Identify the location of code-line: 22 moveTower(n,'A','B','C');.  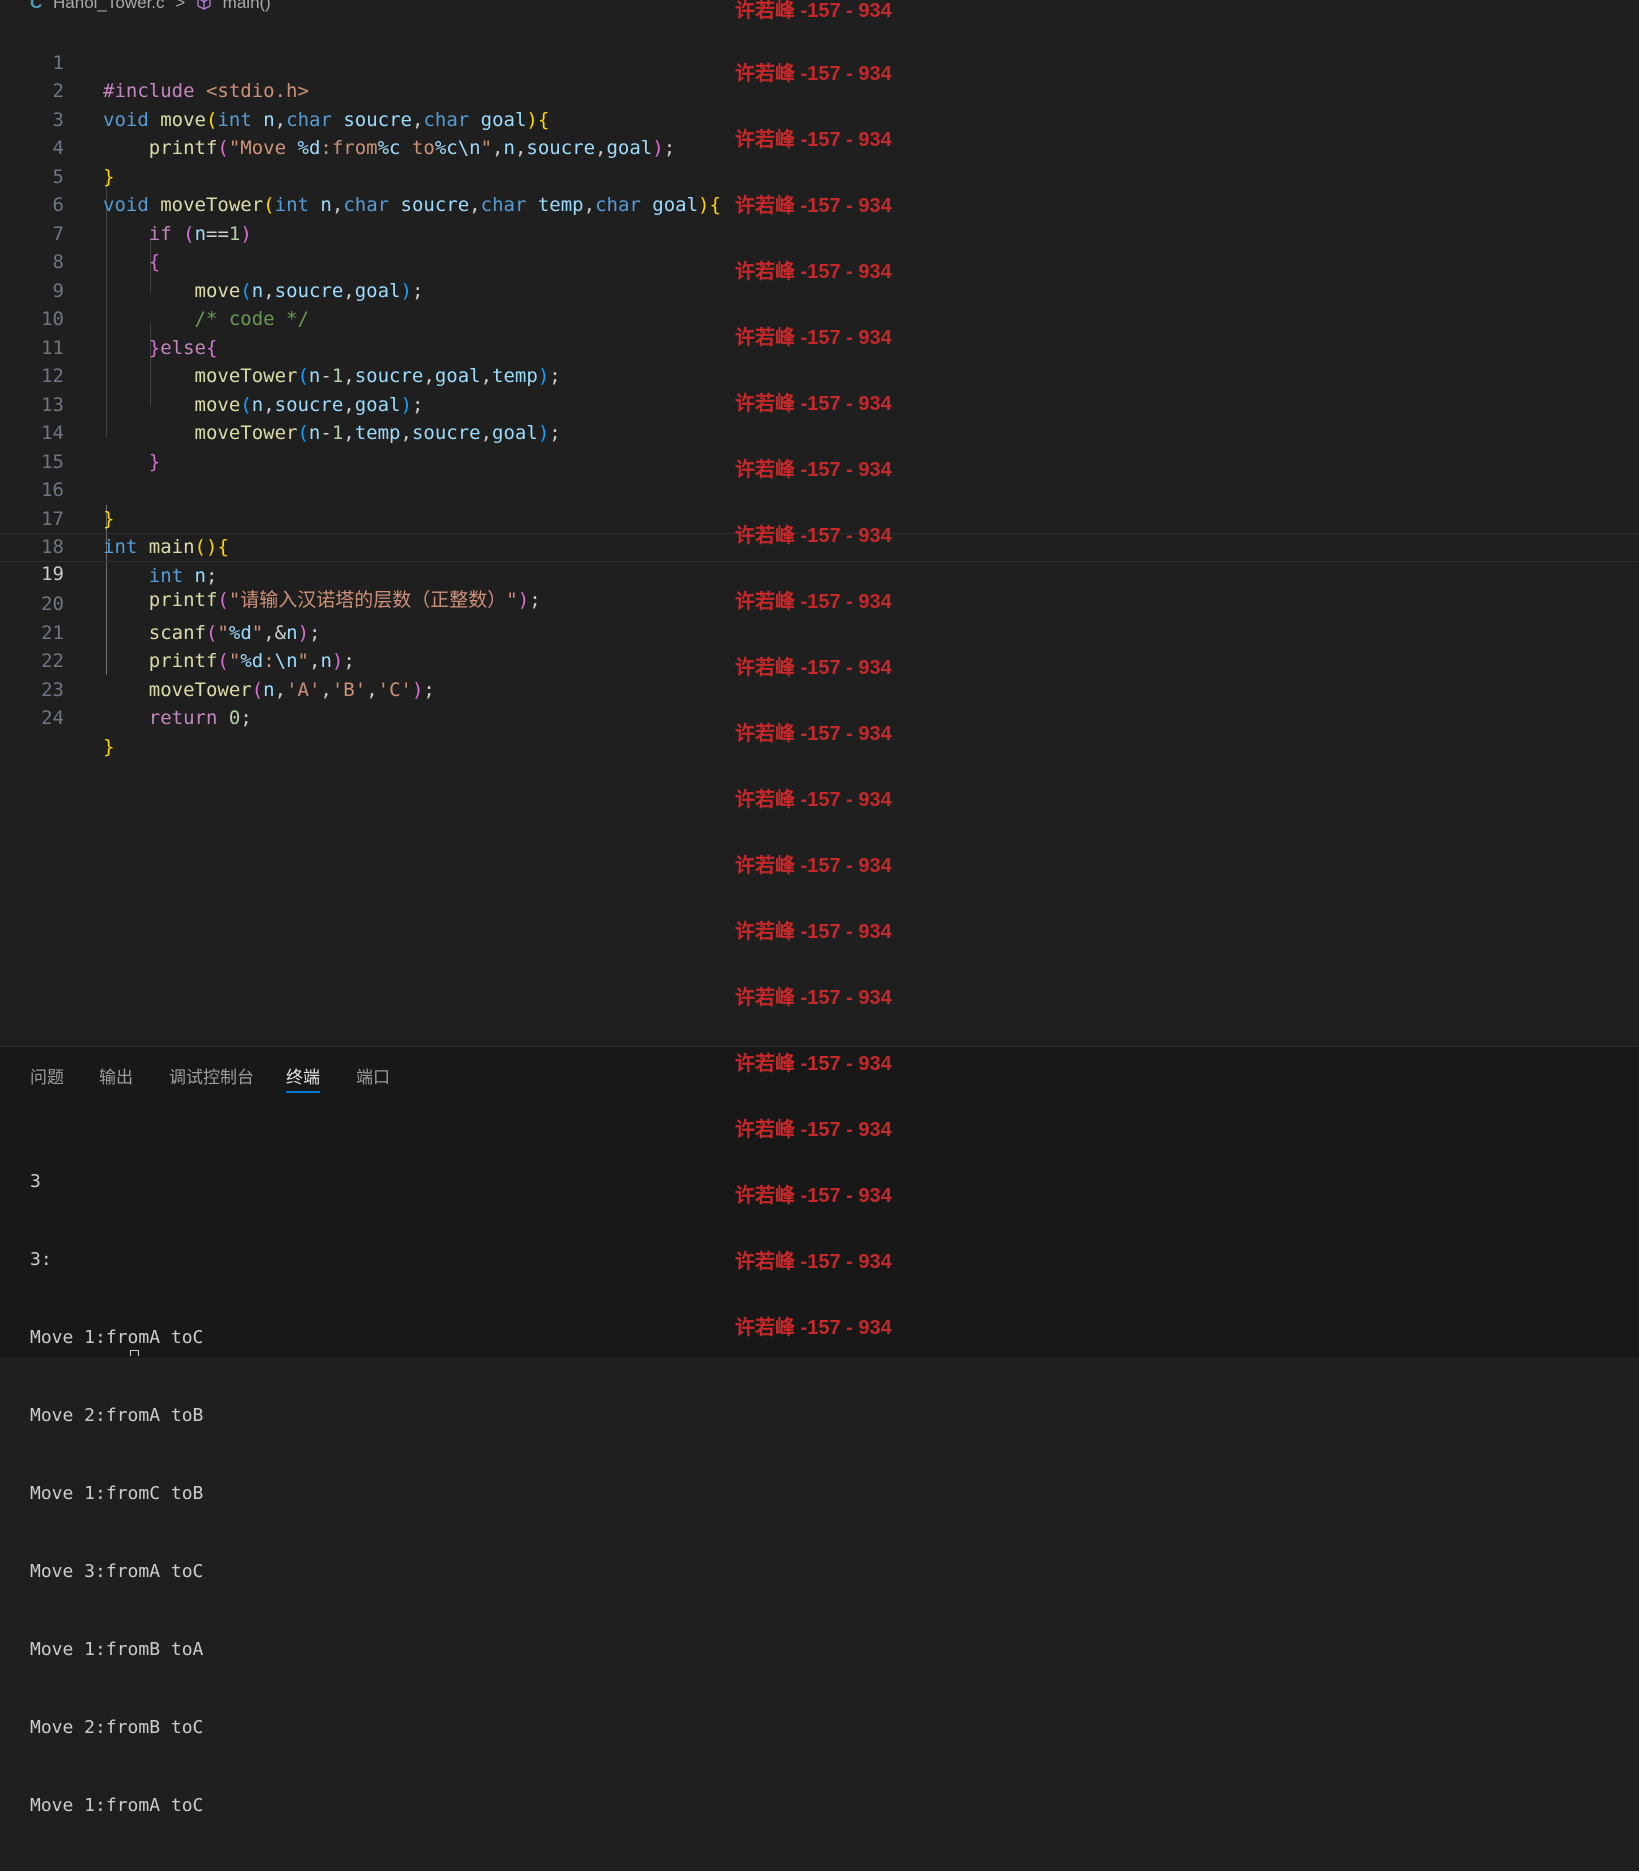
(819, 660).